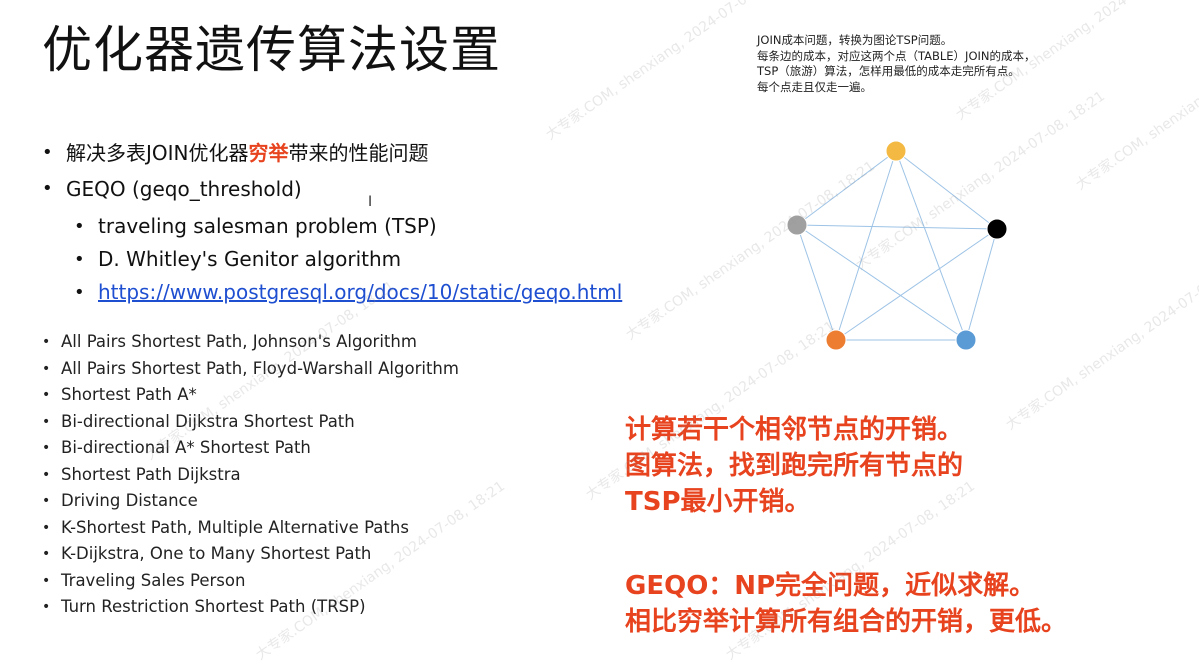  Describe the element at coordinates (250, 395) in the screenshot. I see `list-item: Shortest Path A*` at that location.